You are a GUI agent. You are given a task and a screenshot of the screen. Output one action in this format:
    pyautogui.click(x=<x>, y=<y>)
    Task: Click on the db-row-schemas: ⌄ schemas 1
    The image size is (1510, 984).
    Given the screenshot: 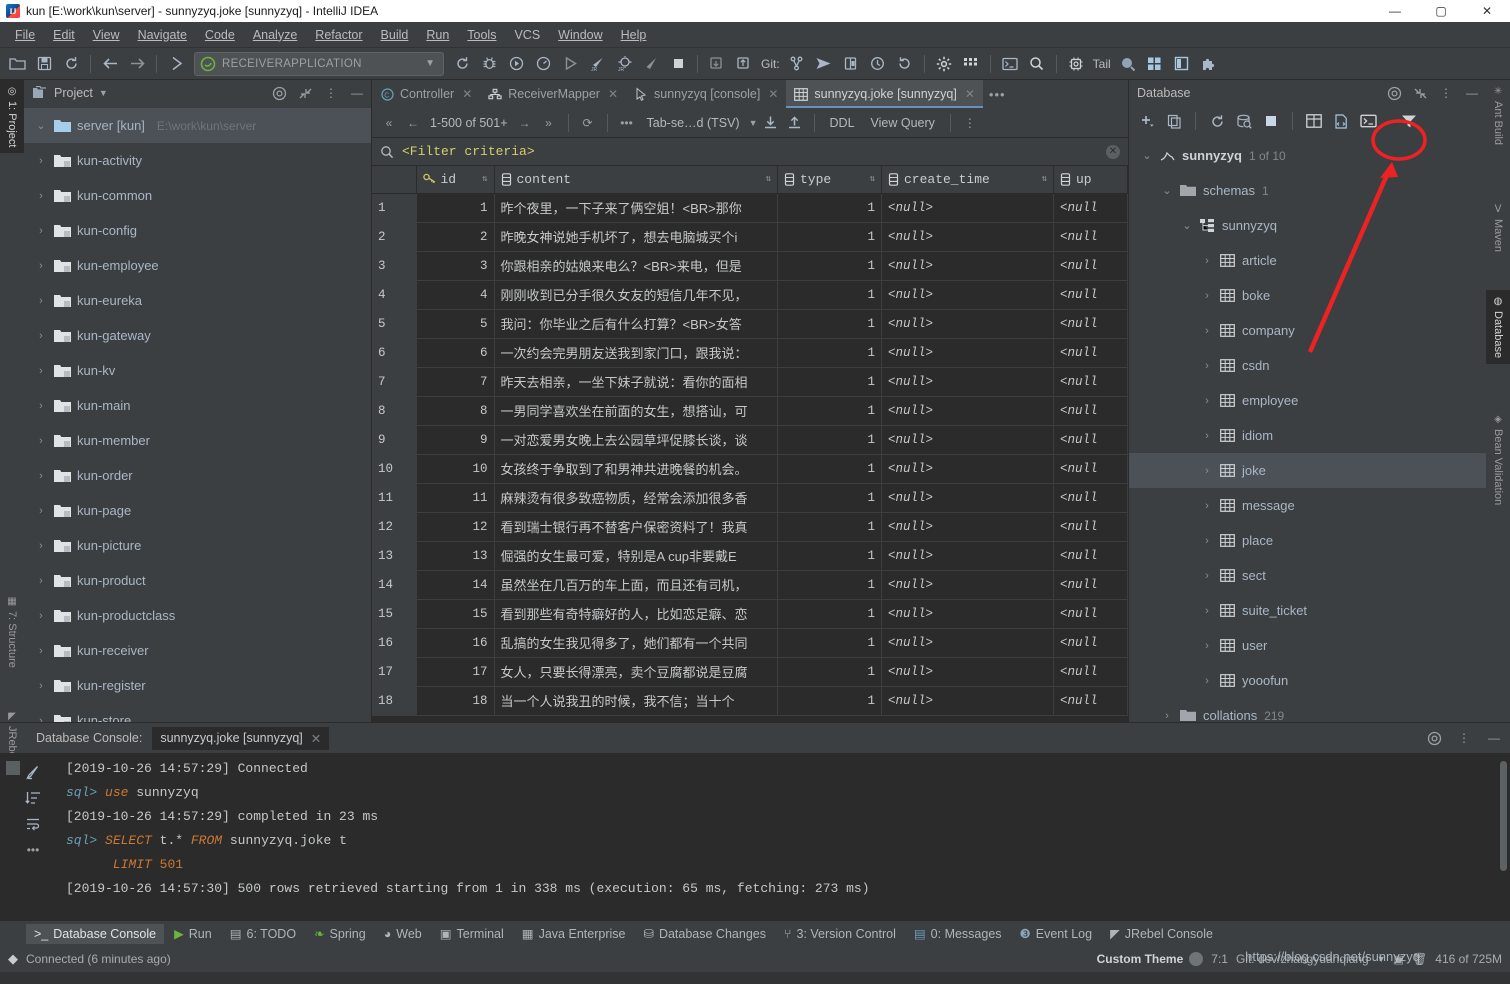 What is the action you would take?
    pyautogui.click(x=1307, y=190)
    